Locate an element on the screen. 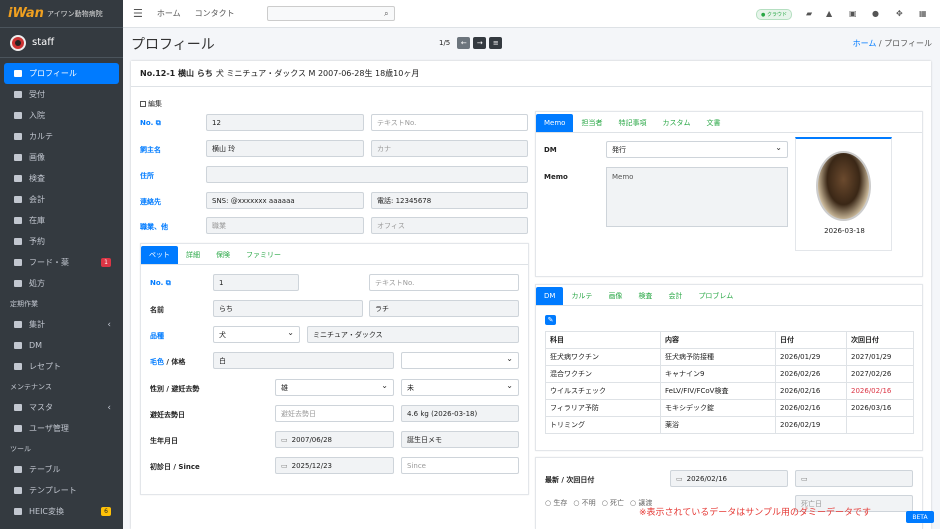  pet-kana-input: ラチ is located at coordinates (444, 308).